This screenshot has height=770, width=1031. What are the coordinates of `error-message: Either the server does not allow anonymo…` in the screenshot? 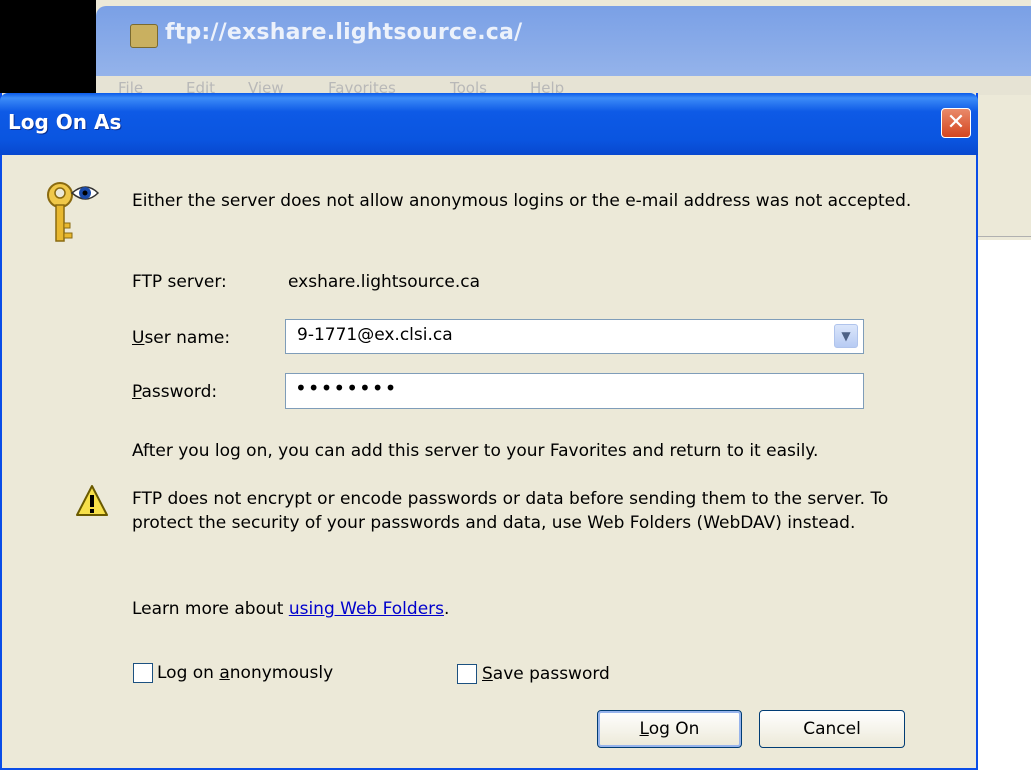 It's located at (522, 201).